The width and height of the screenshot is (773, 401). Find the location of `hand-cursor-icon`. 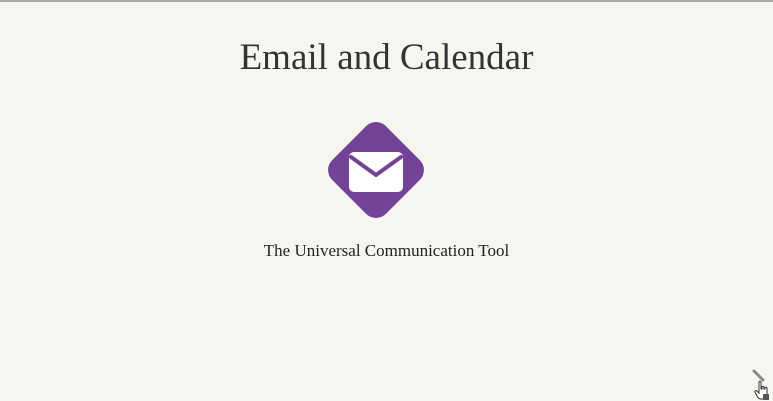

hand-cursor-icon is located at coordinates (761, 390).